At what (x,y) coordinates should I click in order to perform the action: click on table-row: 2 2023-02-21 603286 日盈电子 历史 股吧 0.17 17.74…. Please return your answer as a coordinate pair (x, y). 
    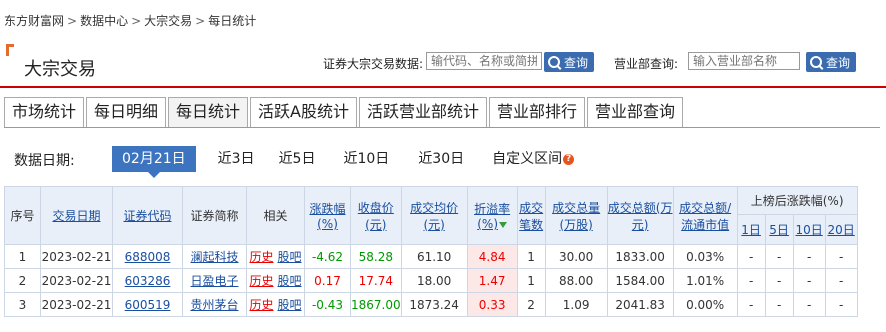
    Looking at the image, I should click on (431, 280).